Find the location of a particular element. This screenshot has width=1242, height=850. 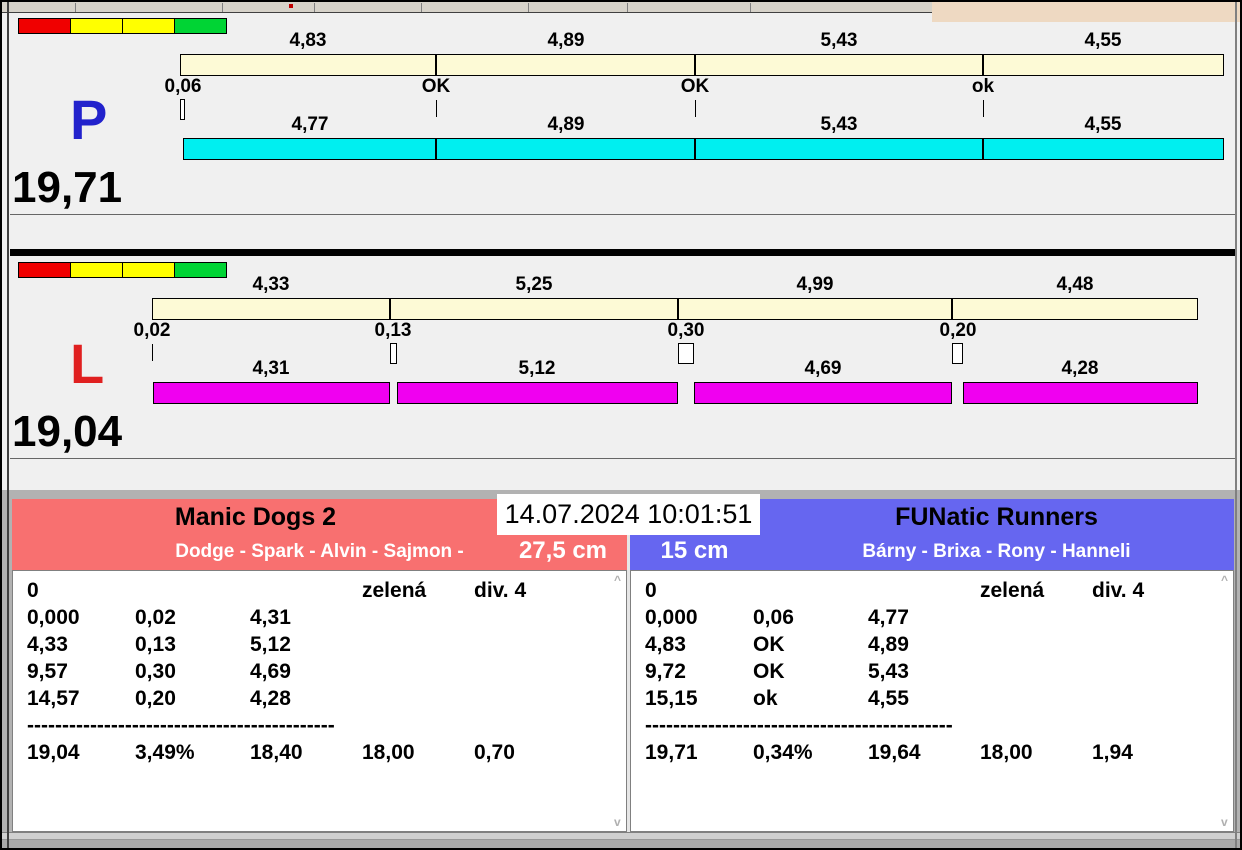

table-cell: 19,71 is located at coordinates (671, 752).